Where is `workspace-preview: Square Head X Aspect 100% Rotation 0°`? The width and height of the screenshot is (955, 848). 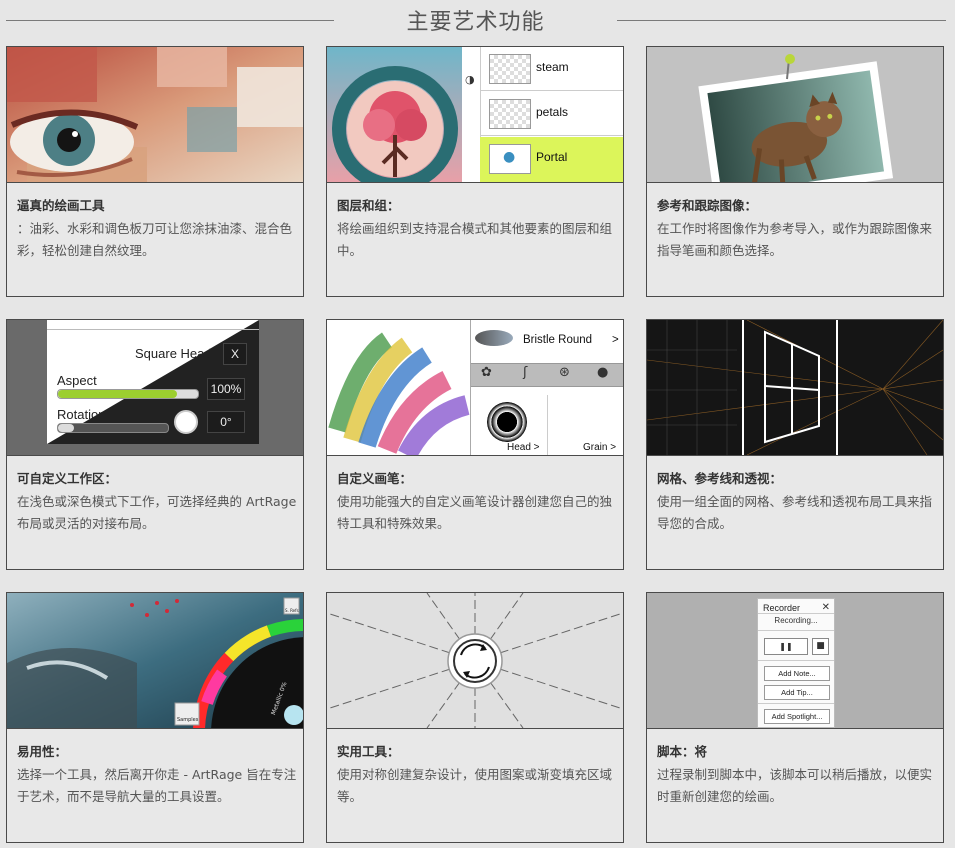
workspace-preview: Square Head X Aspect 100% Rotation 0° is located at coordinates (155, 388).